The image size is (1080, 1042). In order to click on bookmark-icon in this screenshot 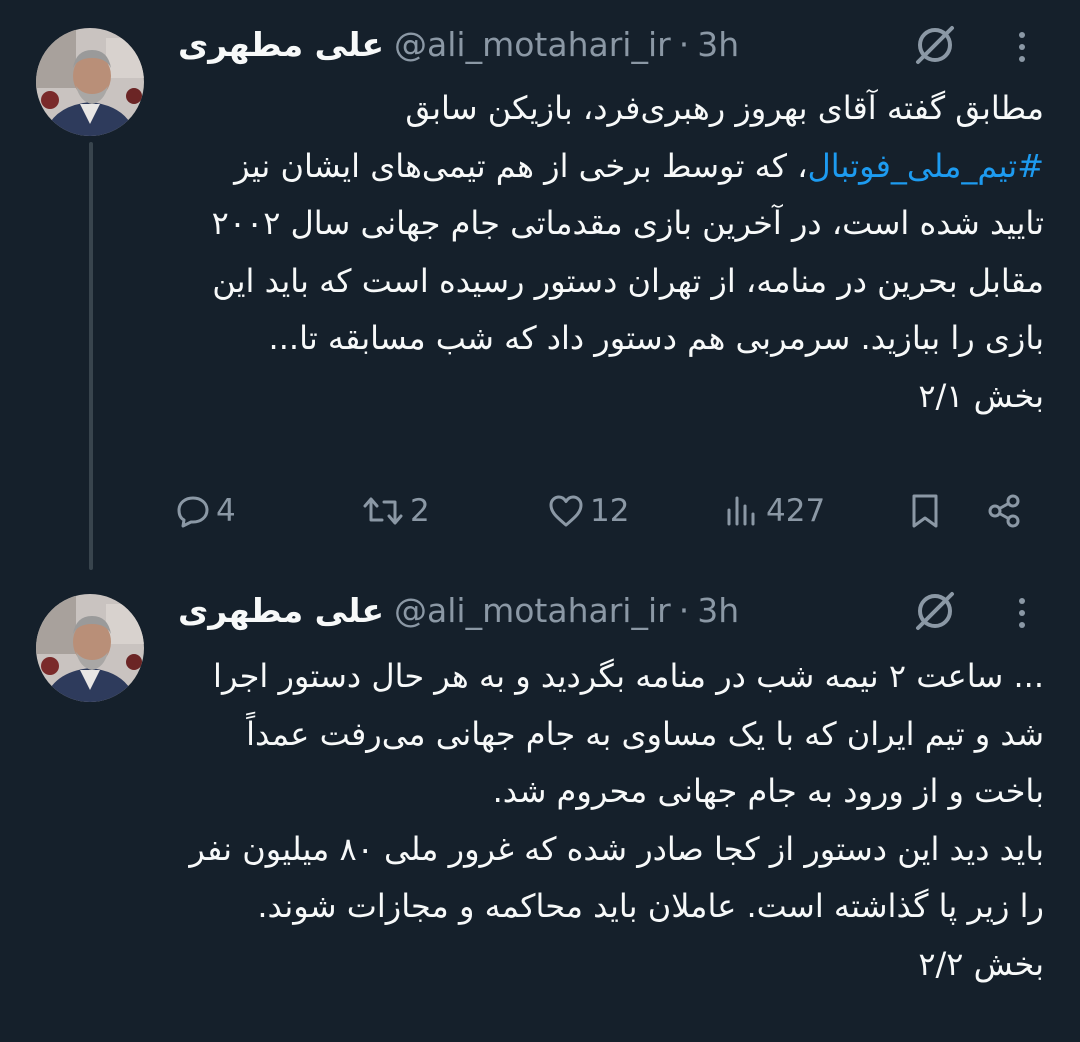, I will do `click(925, 511)`.